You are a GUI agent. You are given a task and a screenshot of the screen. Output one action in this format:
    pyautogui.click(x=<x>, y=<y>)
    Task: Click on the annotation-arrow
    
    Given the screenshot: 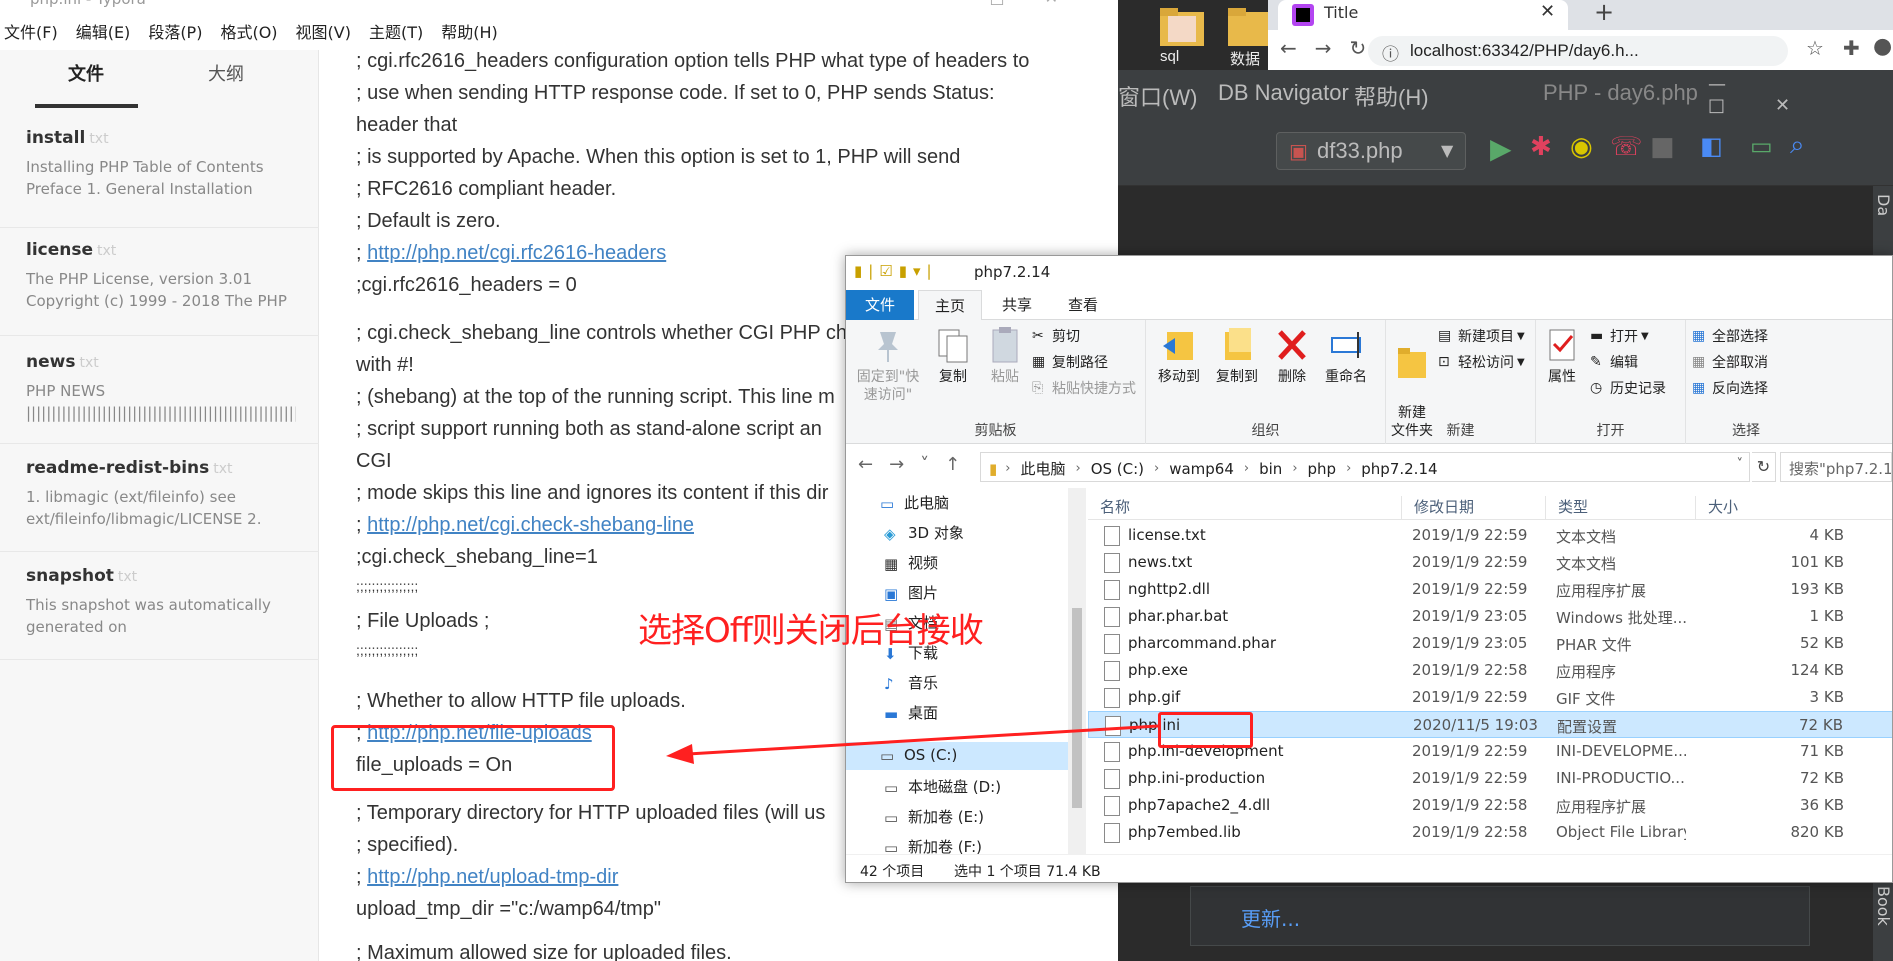 What is the action you would take?
    pyautogui.click(x=912, y=744)
    